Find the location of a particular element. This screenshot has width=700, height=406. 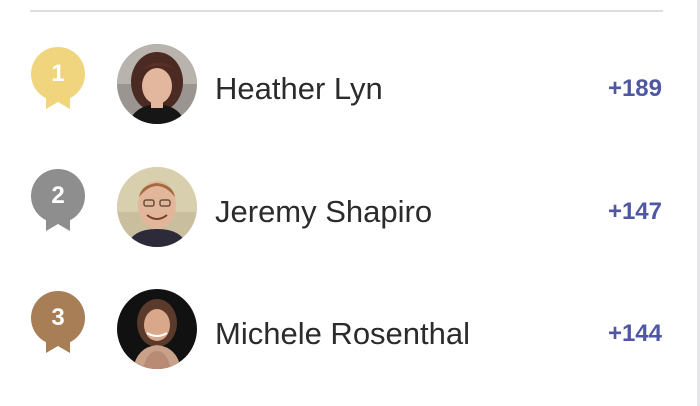

leader-name: Michele Rosenthal is located at coordinates (342, 334).